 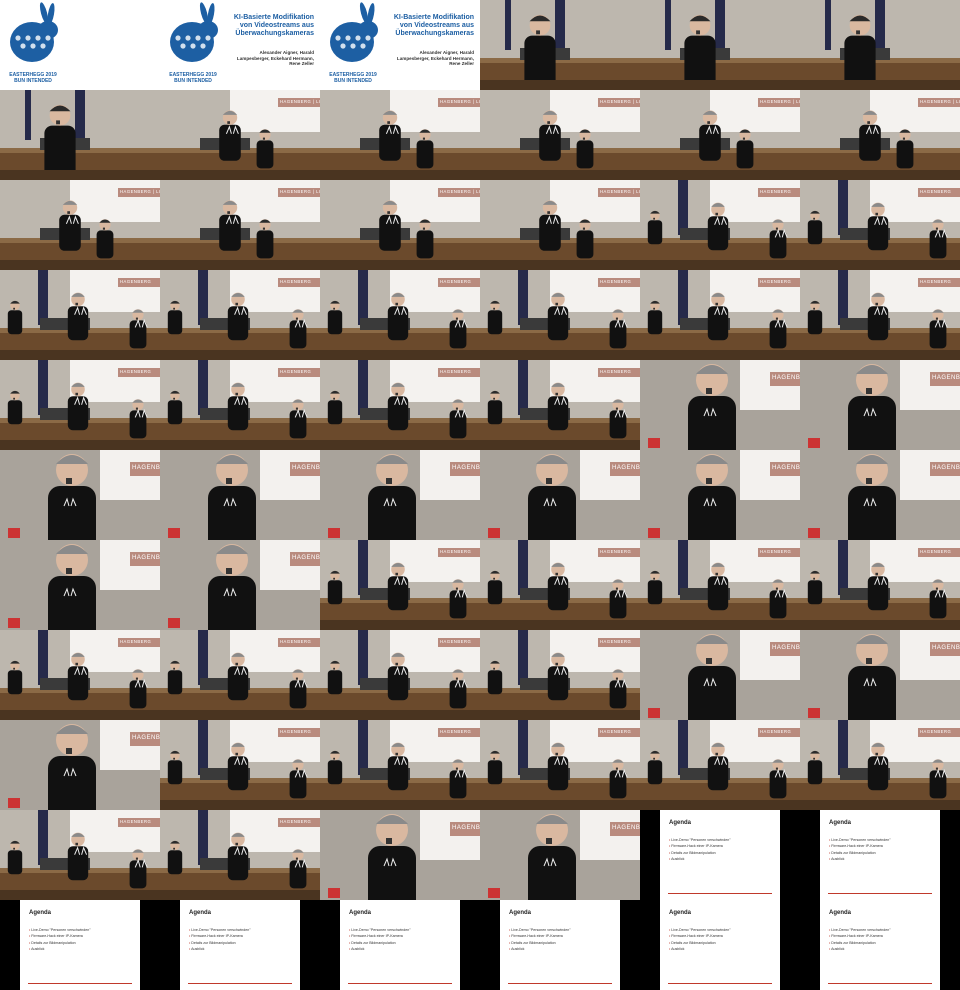 I want to click on lecture-hall-scene, so click(x=560, y=45).